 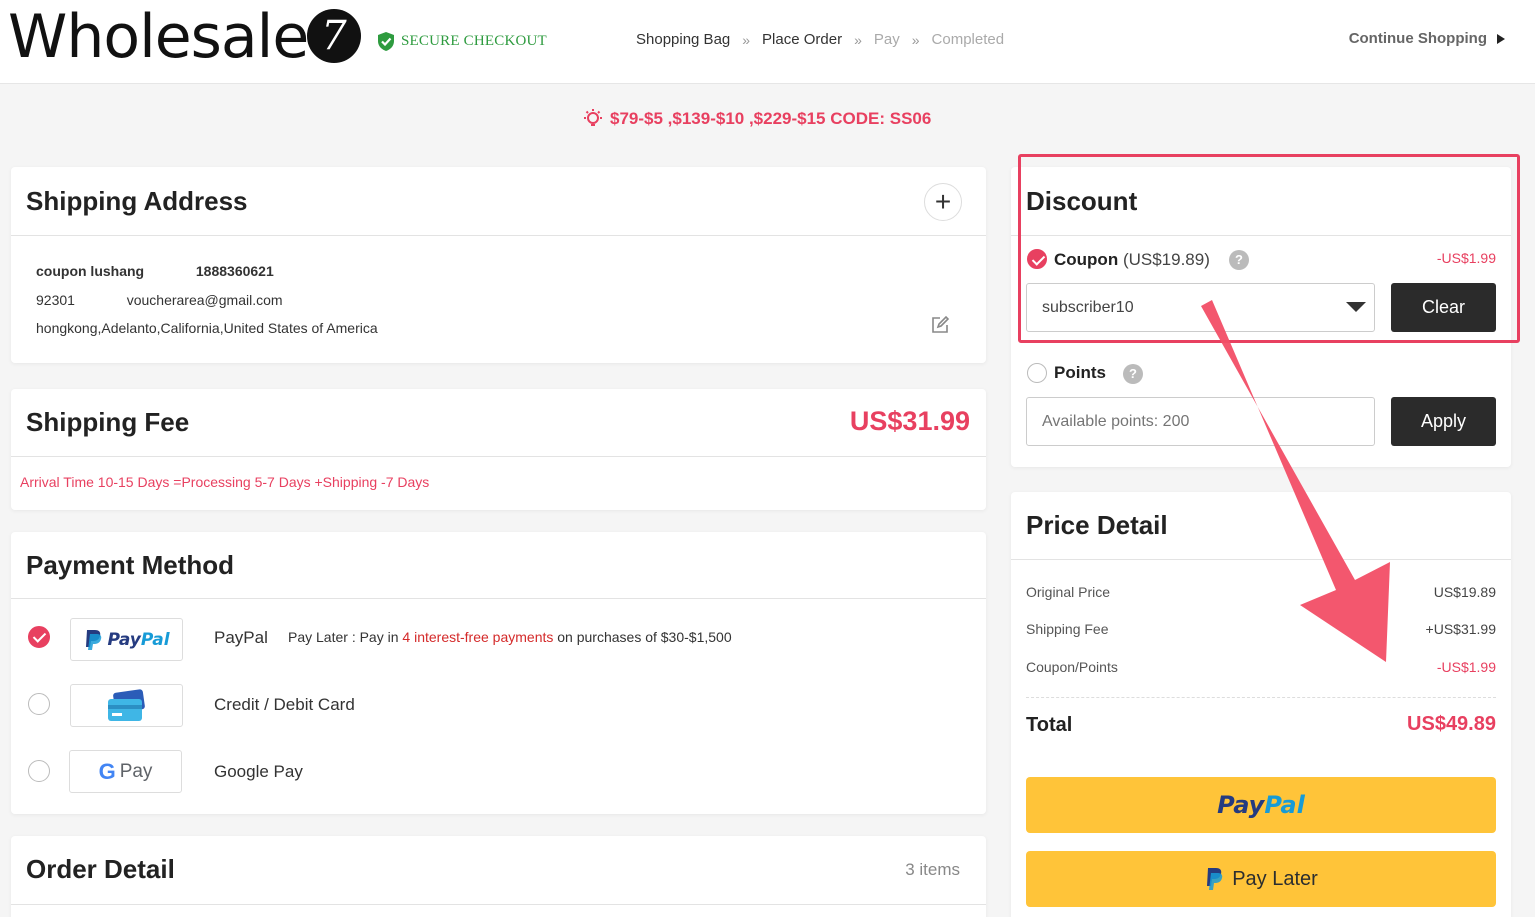 I want to click on address-phone: 1888360621, so click(x=234, y=271).